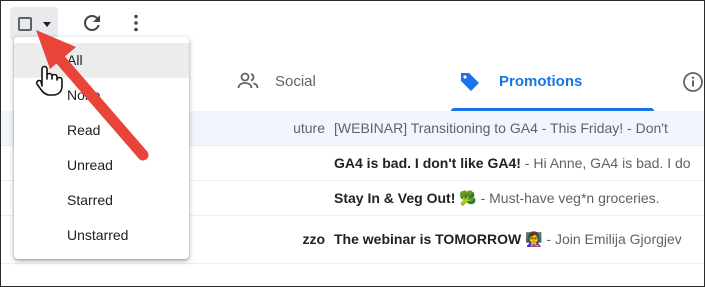  I want to click on tab-promotions-label: Promotions, so click(541, 81).